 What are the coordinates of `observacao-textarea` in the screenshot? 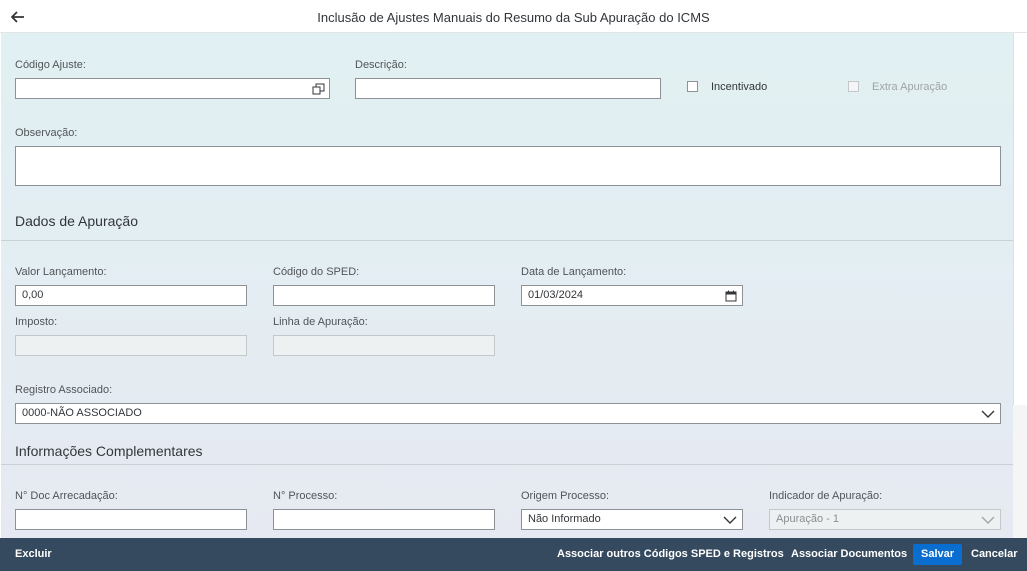 It's located at (508, 166).